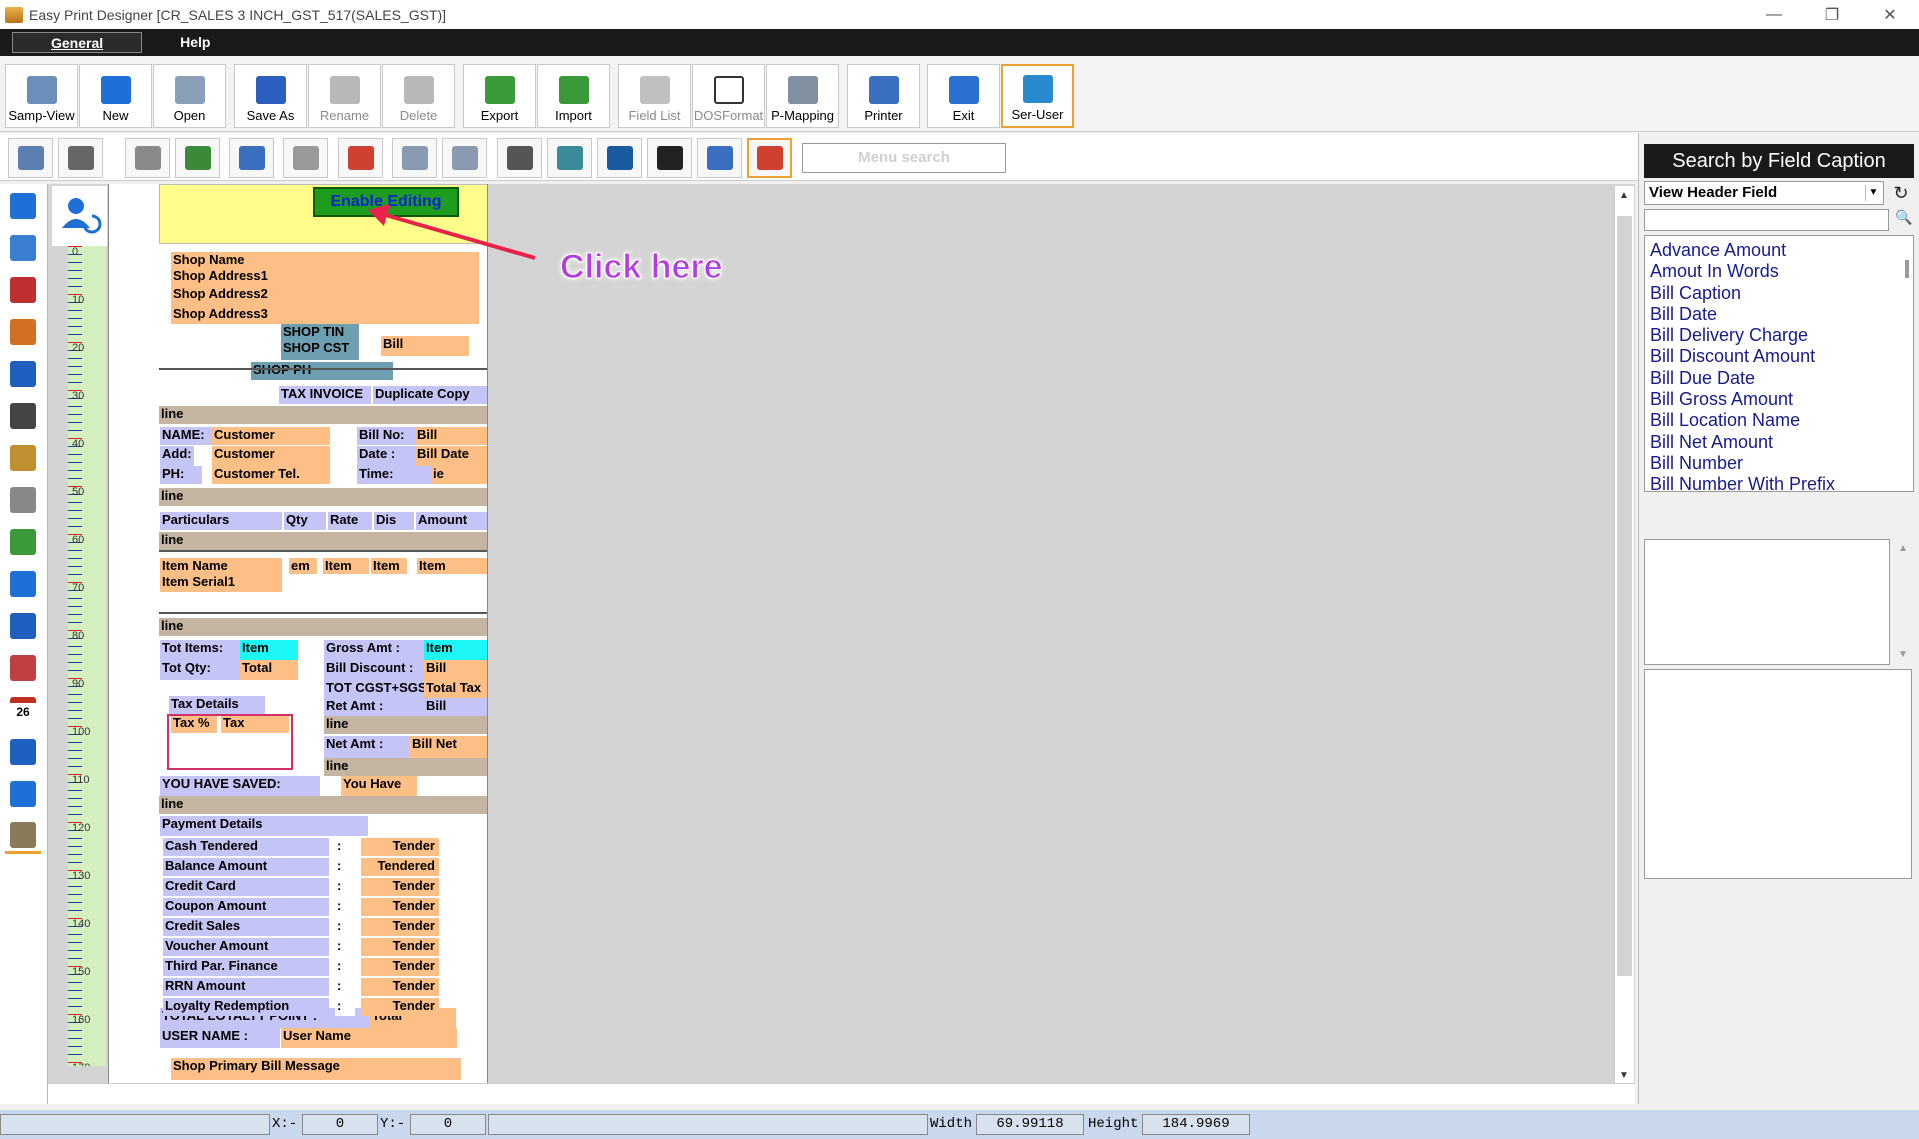  Describe the element at coordinates (400, 867) in the screenshot. I see `payment-value: Tendered` at that location.